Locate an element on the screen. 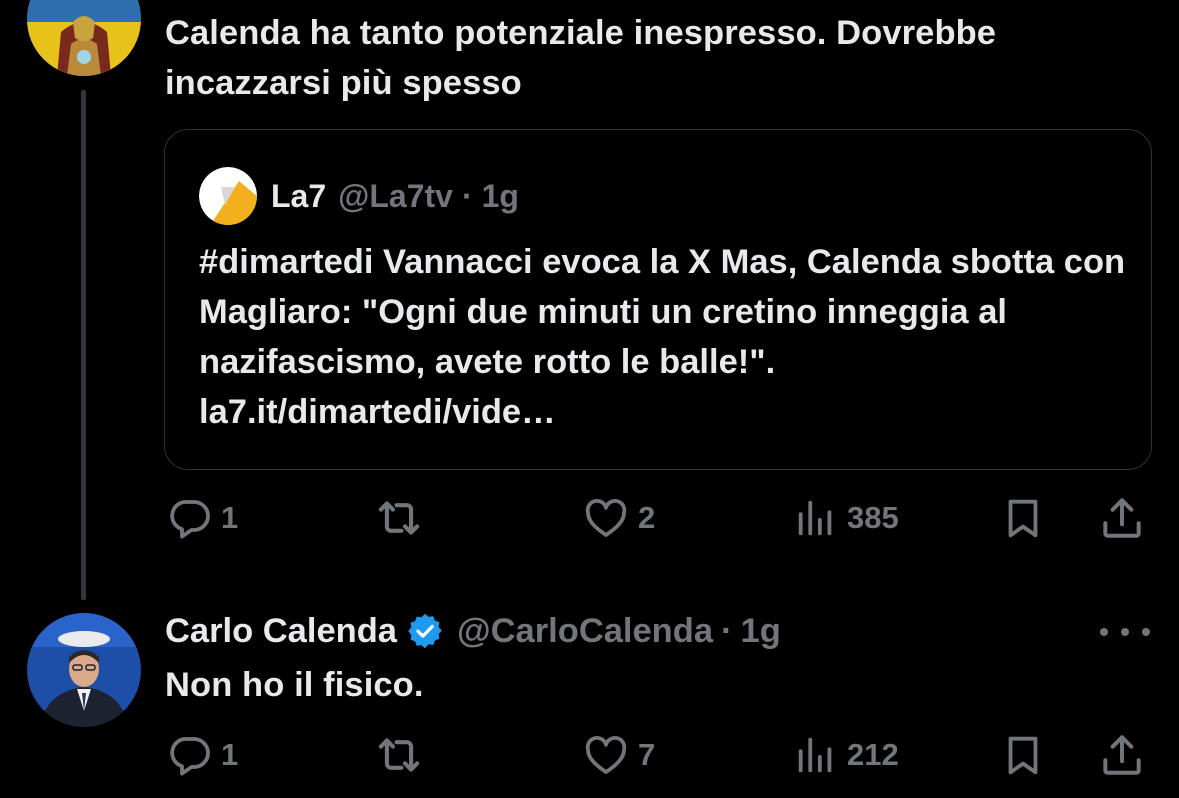 This screenshot has height=798, width=1179. avatar-carlo-calenda is located at coordinates (84, 670).